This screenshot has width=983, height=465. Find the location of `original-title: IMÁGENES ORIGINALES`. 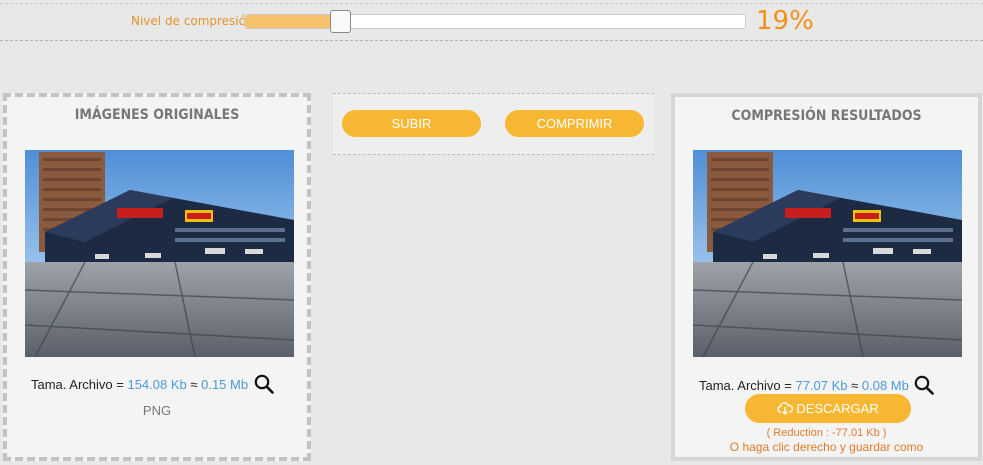

original-title: IMÁGENES ORIGINALES is located at coordinates (157, 115).